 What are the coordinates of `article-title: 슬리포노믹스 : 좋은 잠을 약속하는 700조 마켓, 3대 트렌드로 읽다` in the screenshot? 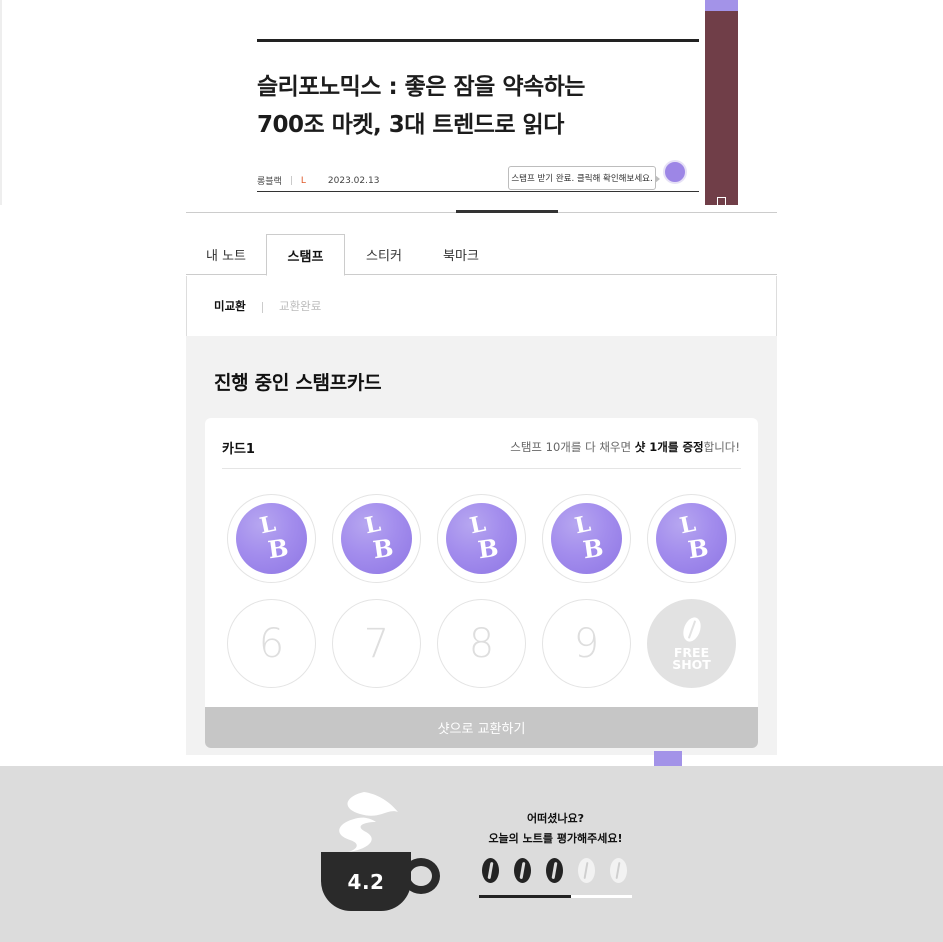 It's located at (477, 106).